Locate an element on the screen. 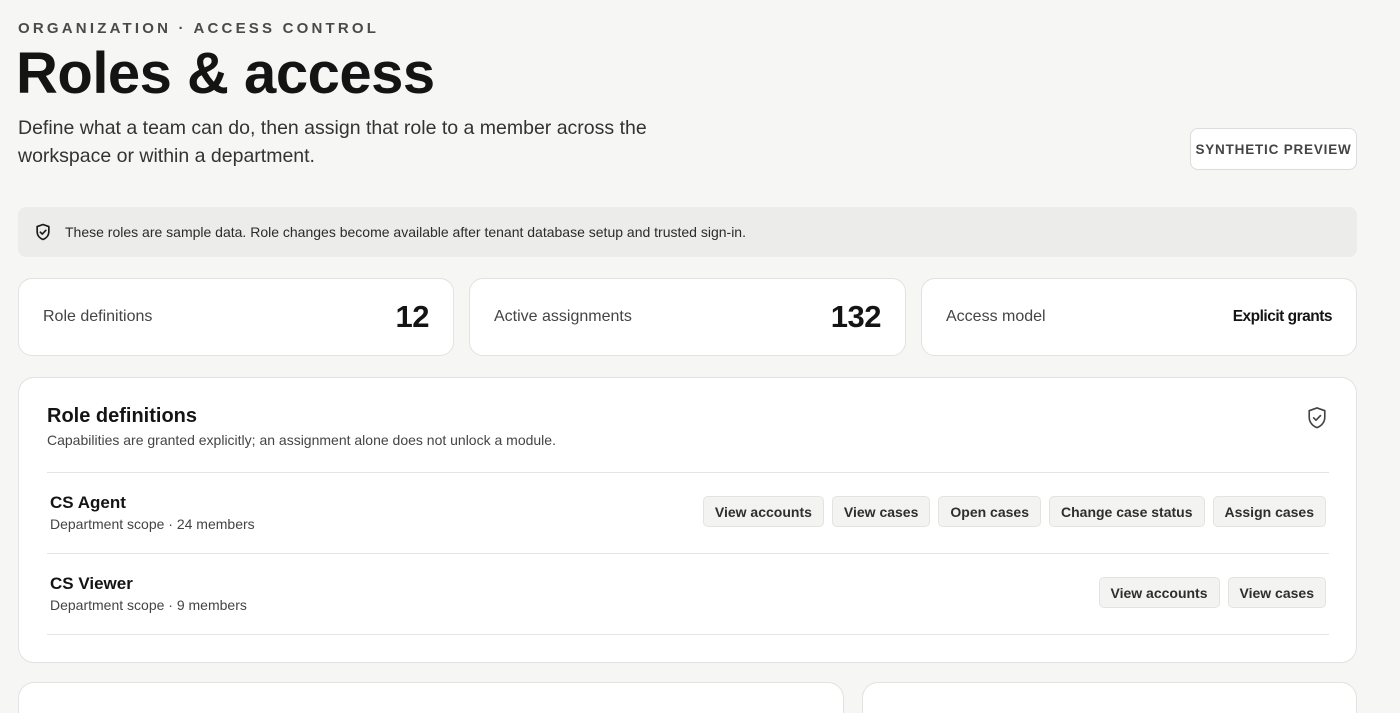 This screenshot has width=1400, height=713. stat-value: 12 is located at coordinates (412, 316).